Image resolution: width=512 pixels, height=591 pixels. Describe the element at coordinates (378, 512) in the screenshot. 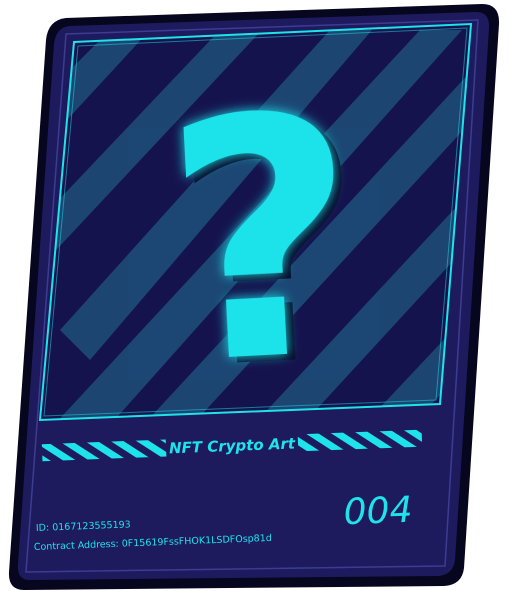

I see `card-number: 004` at that location.